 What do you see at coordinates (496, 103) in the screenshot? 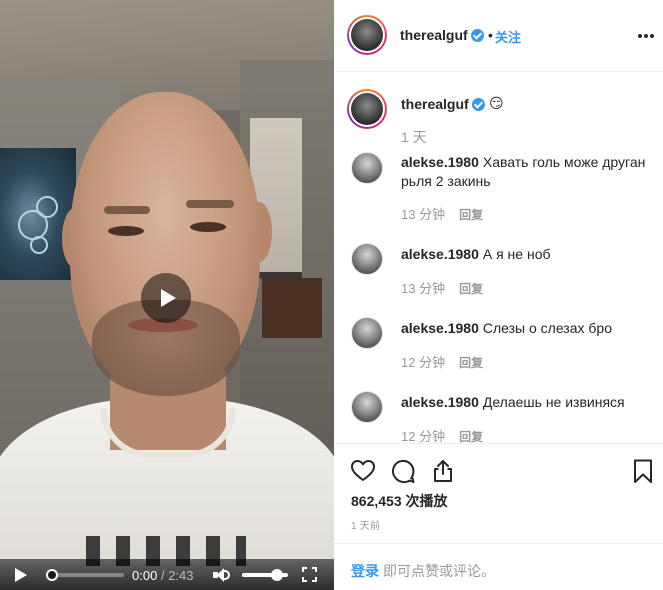
I see `caption-emoji: 😏` at bounding box center [496, 103].